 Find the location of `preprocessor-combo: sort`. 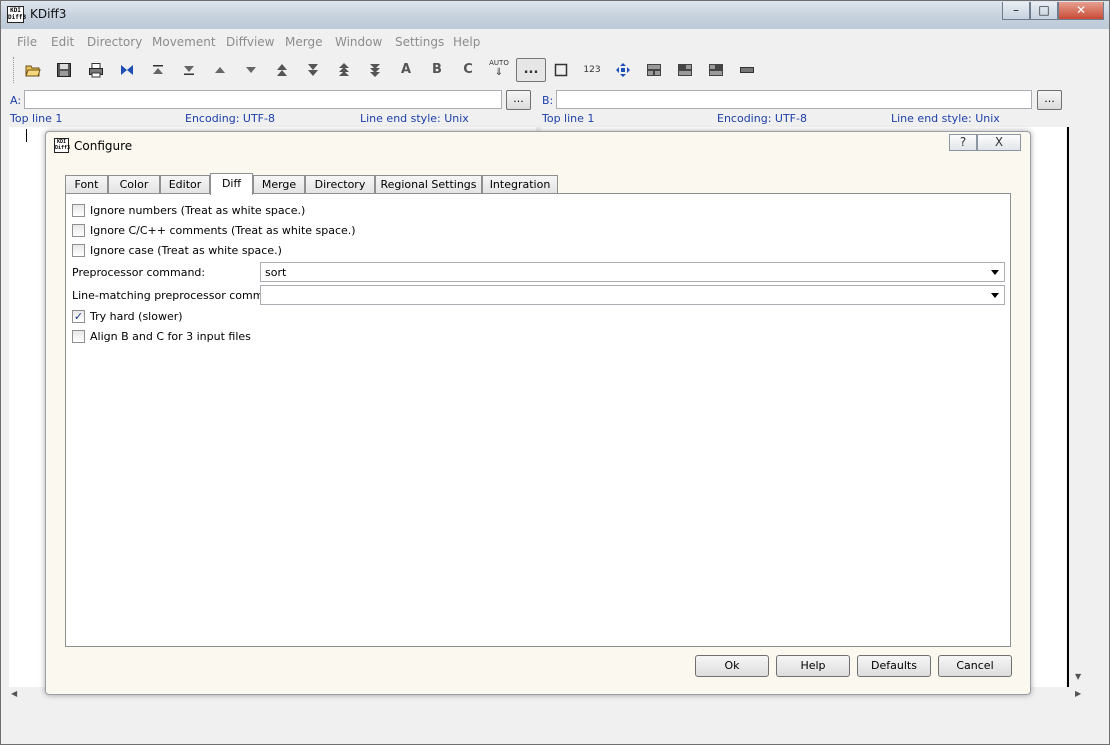

preprocessor-combo: sort is located at coordinates (632, 272).